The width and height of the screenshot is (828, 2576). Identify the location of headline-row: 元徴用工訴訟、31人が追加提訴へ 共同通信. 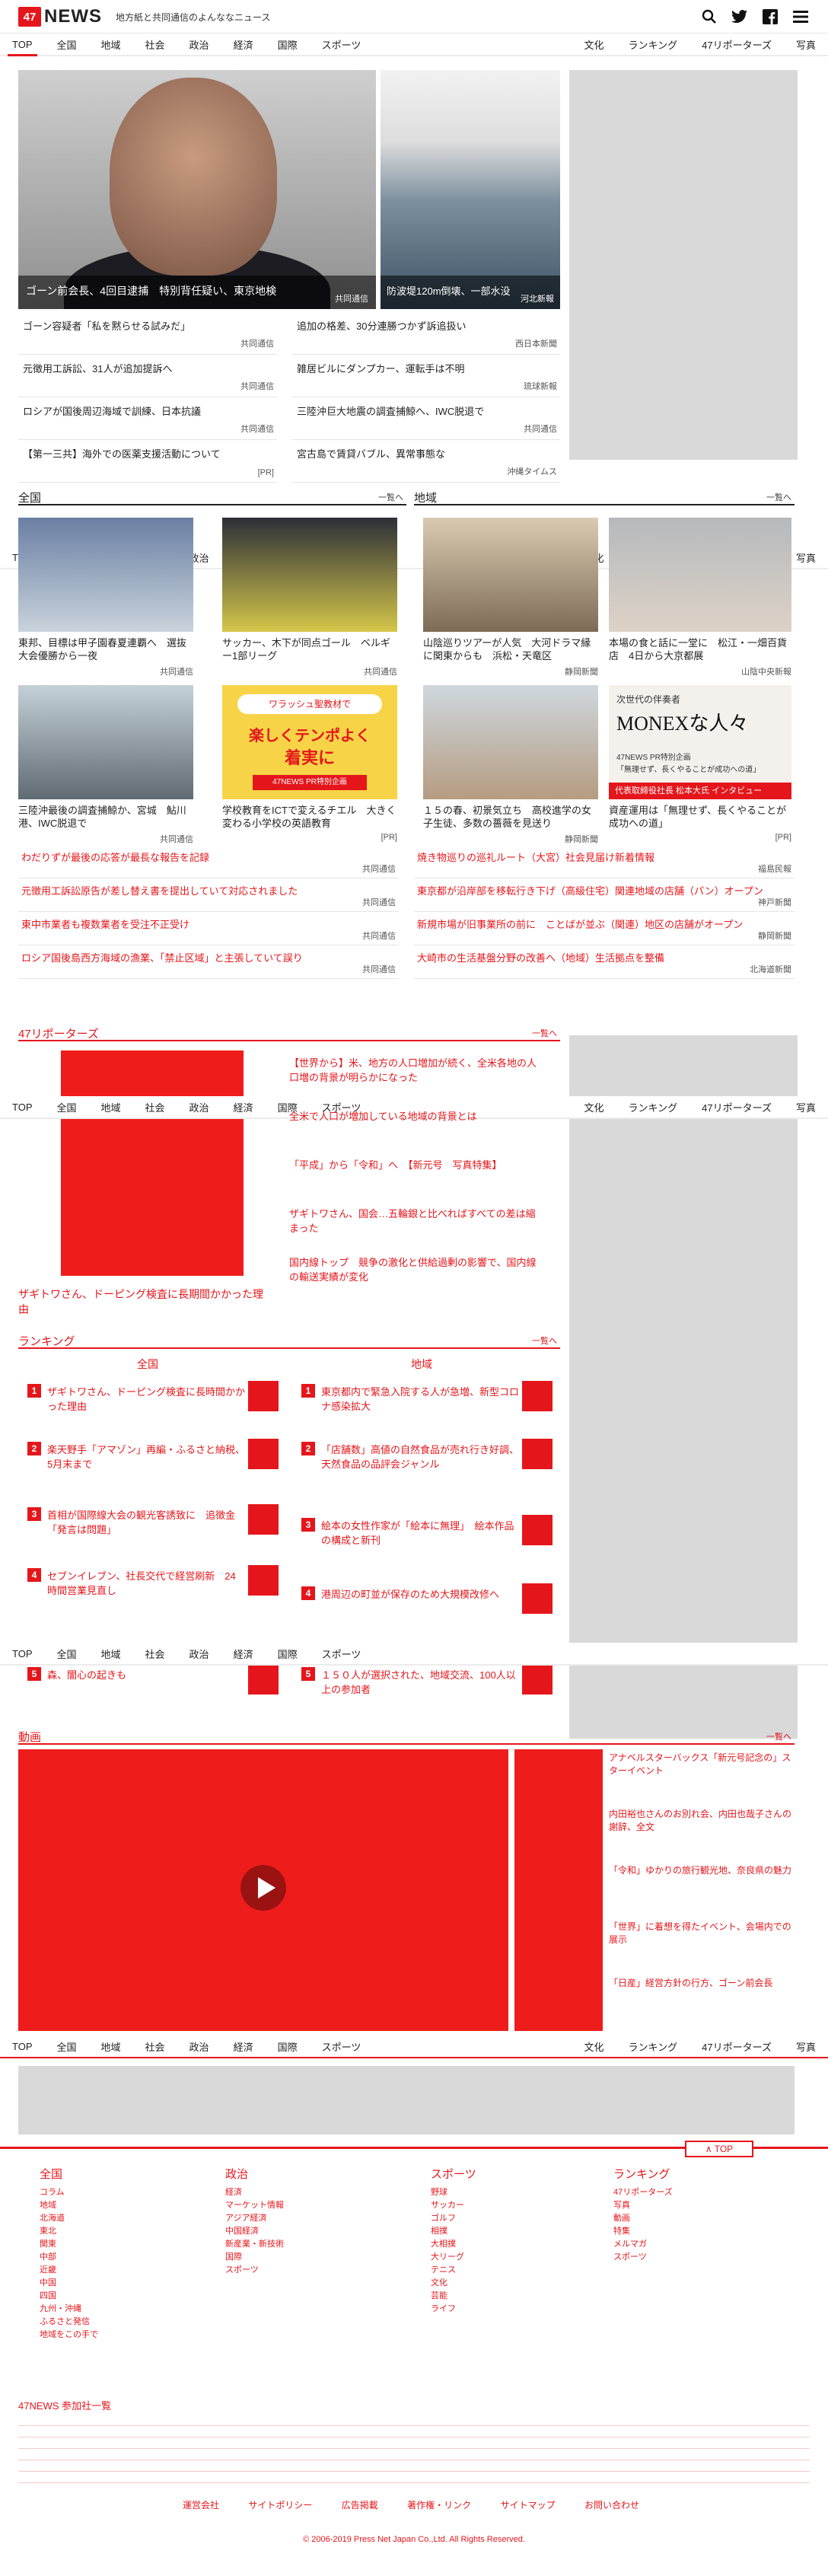
(147, 376).